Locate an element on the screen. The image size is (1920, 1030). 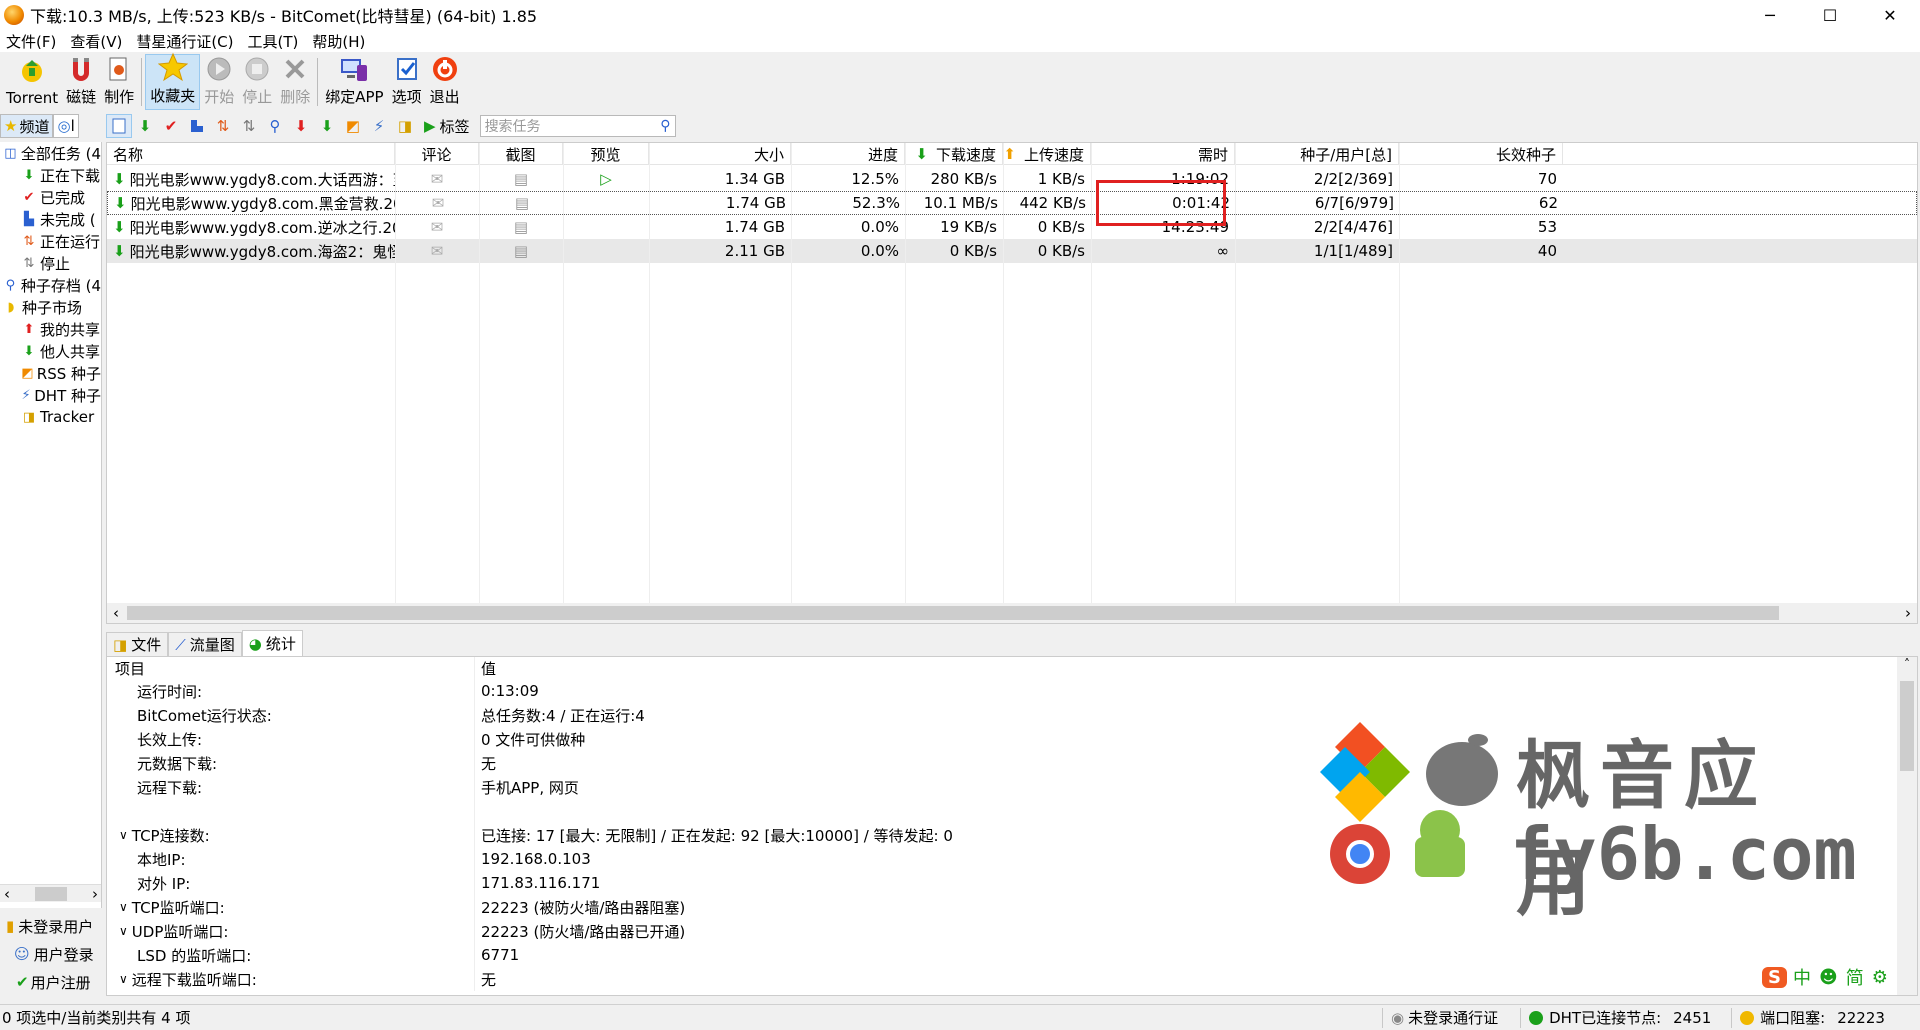
sidebar-item: ⬆ 我的共享 is located at coordinates (50, 329).